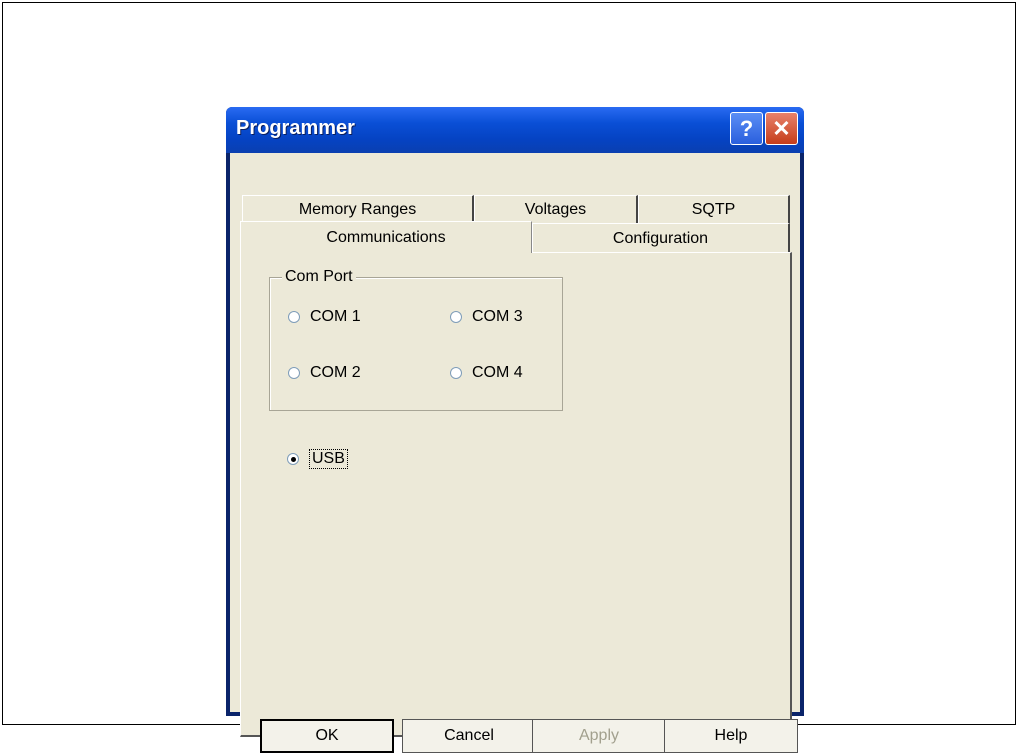 The height and width of the screenshot is (753, 1020). I want to click on tab-memory-ranges: Memory Ranges, so click(358, 209).